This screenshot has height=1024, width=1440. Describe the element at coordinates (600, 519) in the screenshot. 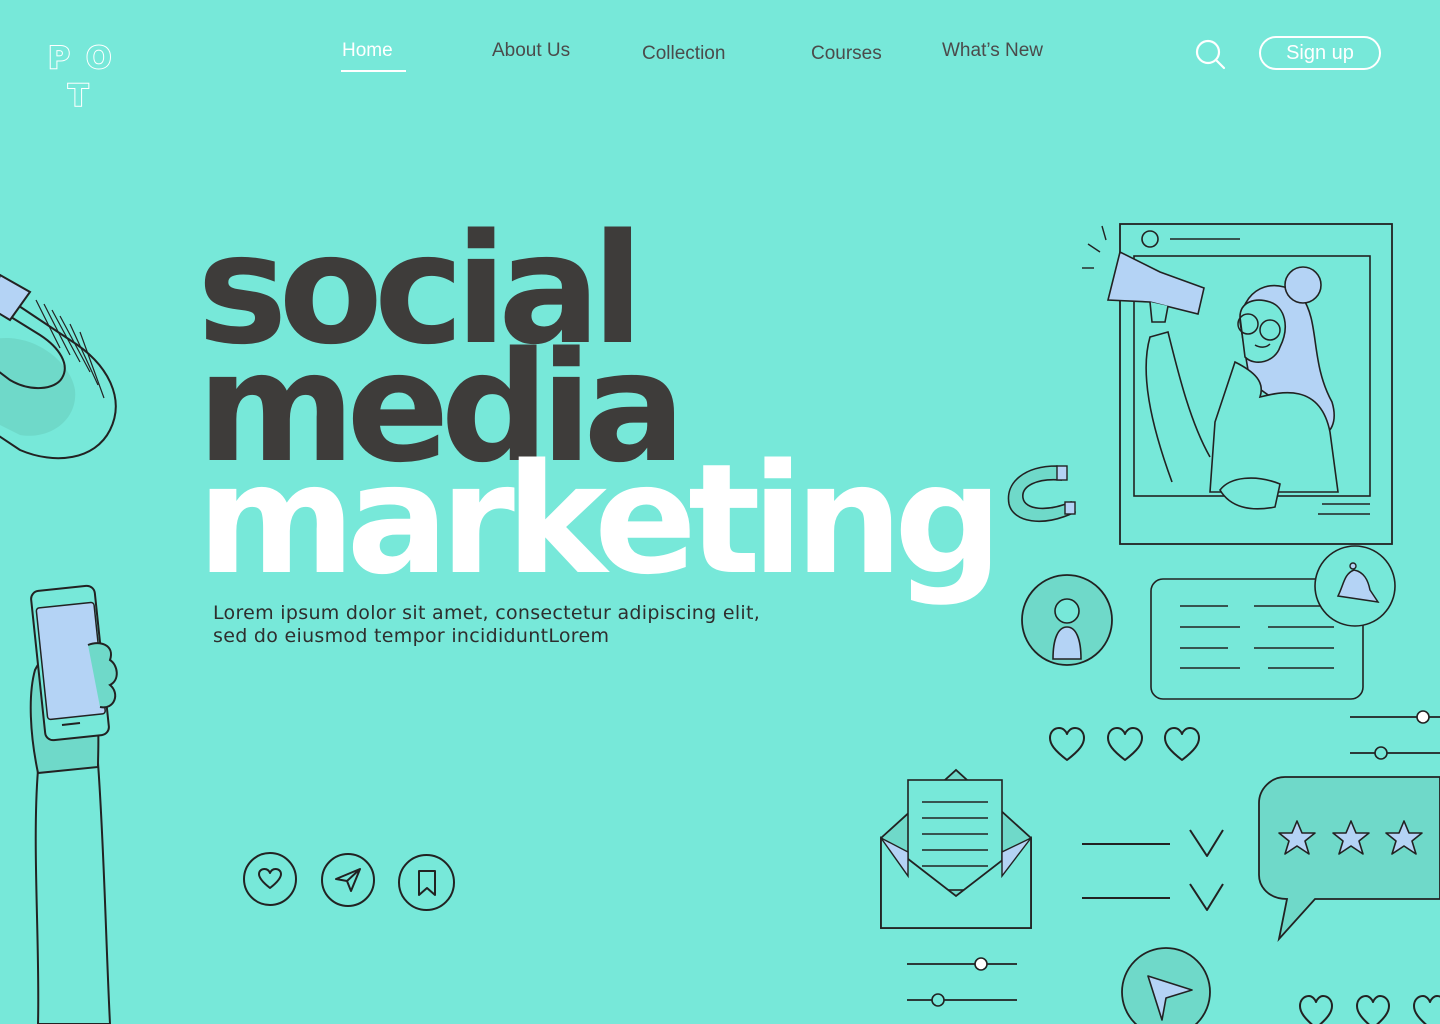

I see `hero-title-line-marketing: marketing` at that location.